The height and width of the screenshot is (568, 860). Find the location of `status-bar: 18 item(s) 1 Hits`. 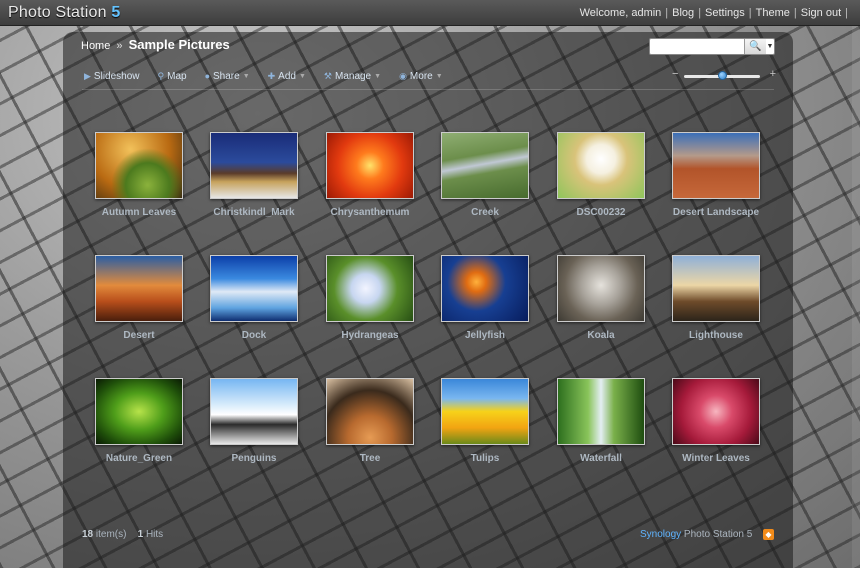

status-bar: 18 item(s) 1 Hits is located at coordinates (122, 534).